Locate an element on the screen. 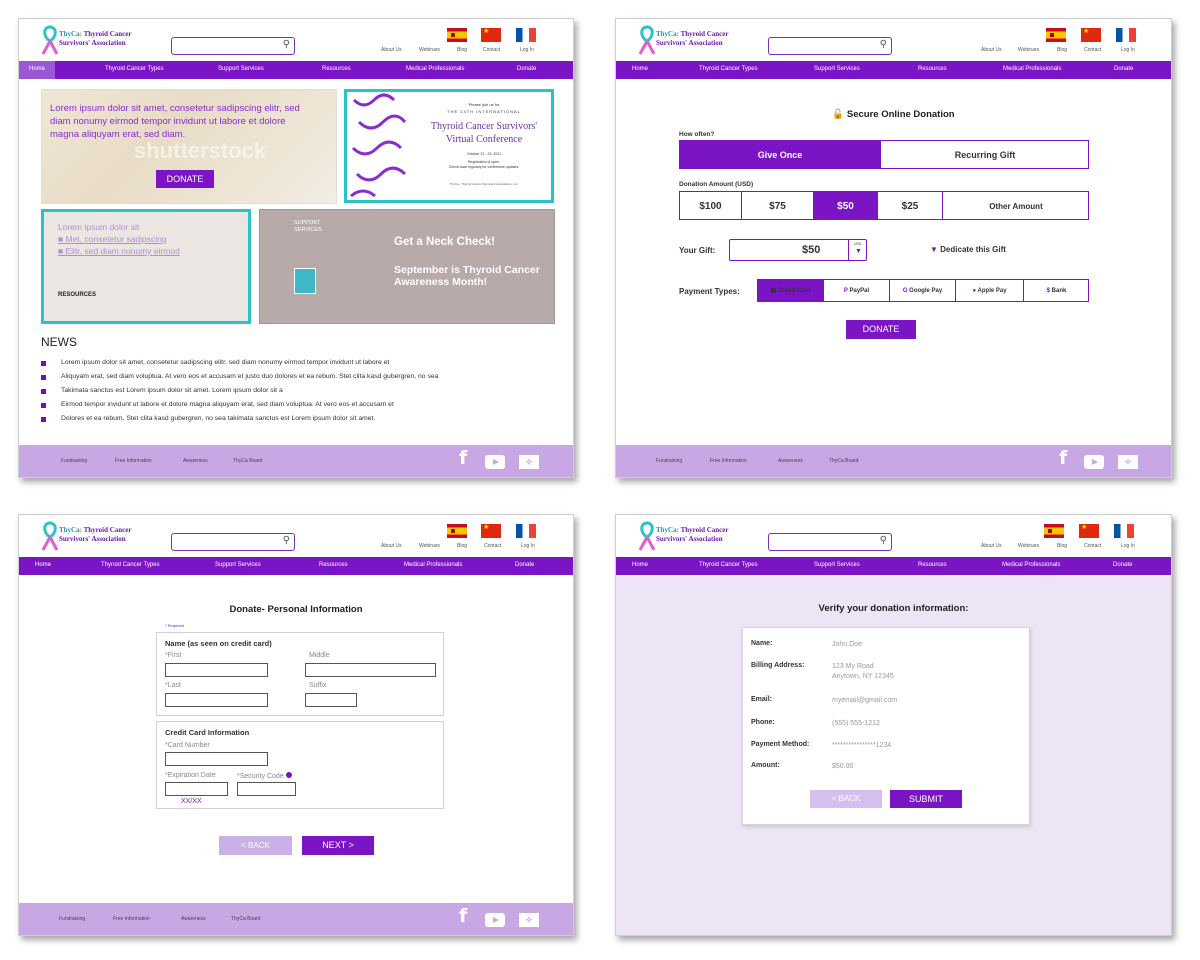 The image size is (1200, 960). hero-donate-button: DONATE is located at coordinates (185, 179).